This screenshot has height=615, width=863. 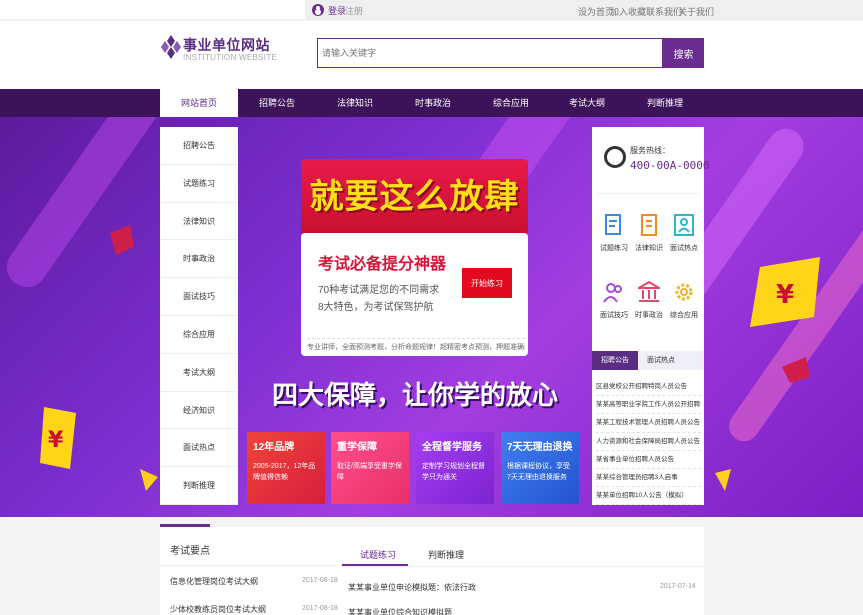 I want to click on slogan-text: 就要这么放肆, so click(x=414, y=197).